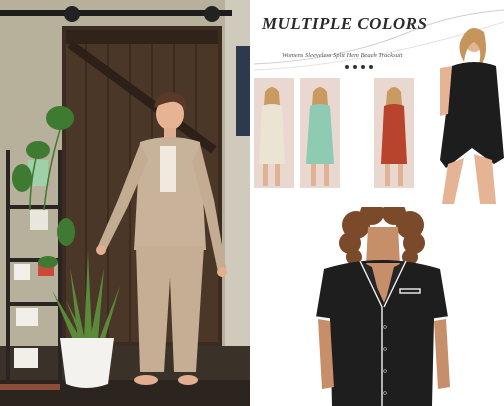  Describe the element at coordinates (345, 23) in the screenshot. I see `banner-title: MULTIPLE COLORS` at that location.